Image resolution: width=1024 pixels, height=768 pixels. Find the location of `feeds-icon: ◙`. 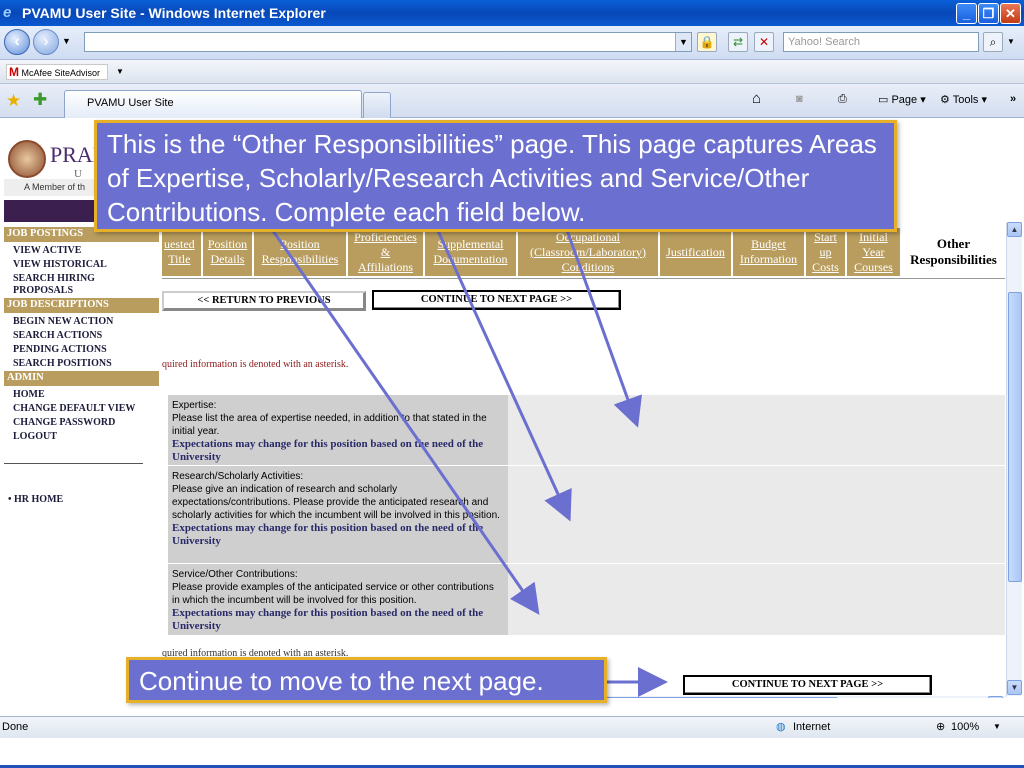

feeds-icon: ◙ is located at coordinates (799, 99).